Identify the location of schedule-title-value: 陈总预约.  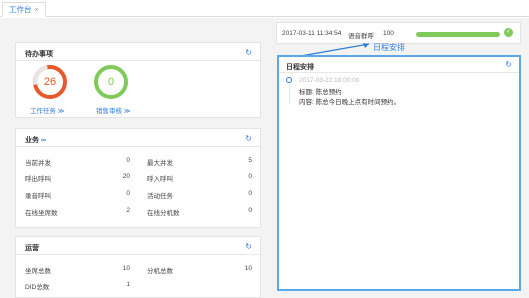
(328, 92).